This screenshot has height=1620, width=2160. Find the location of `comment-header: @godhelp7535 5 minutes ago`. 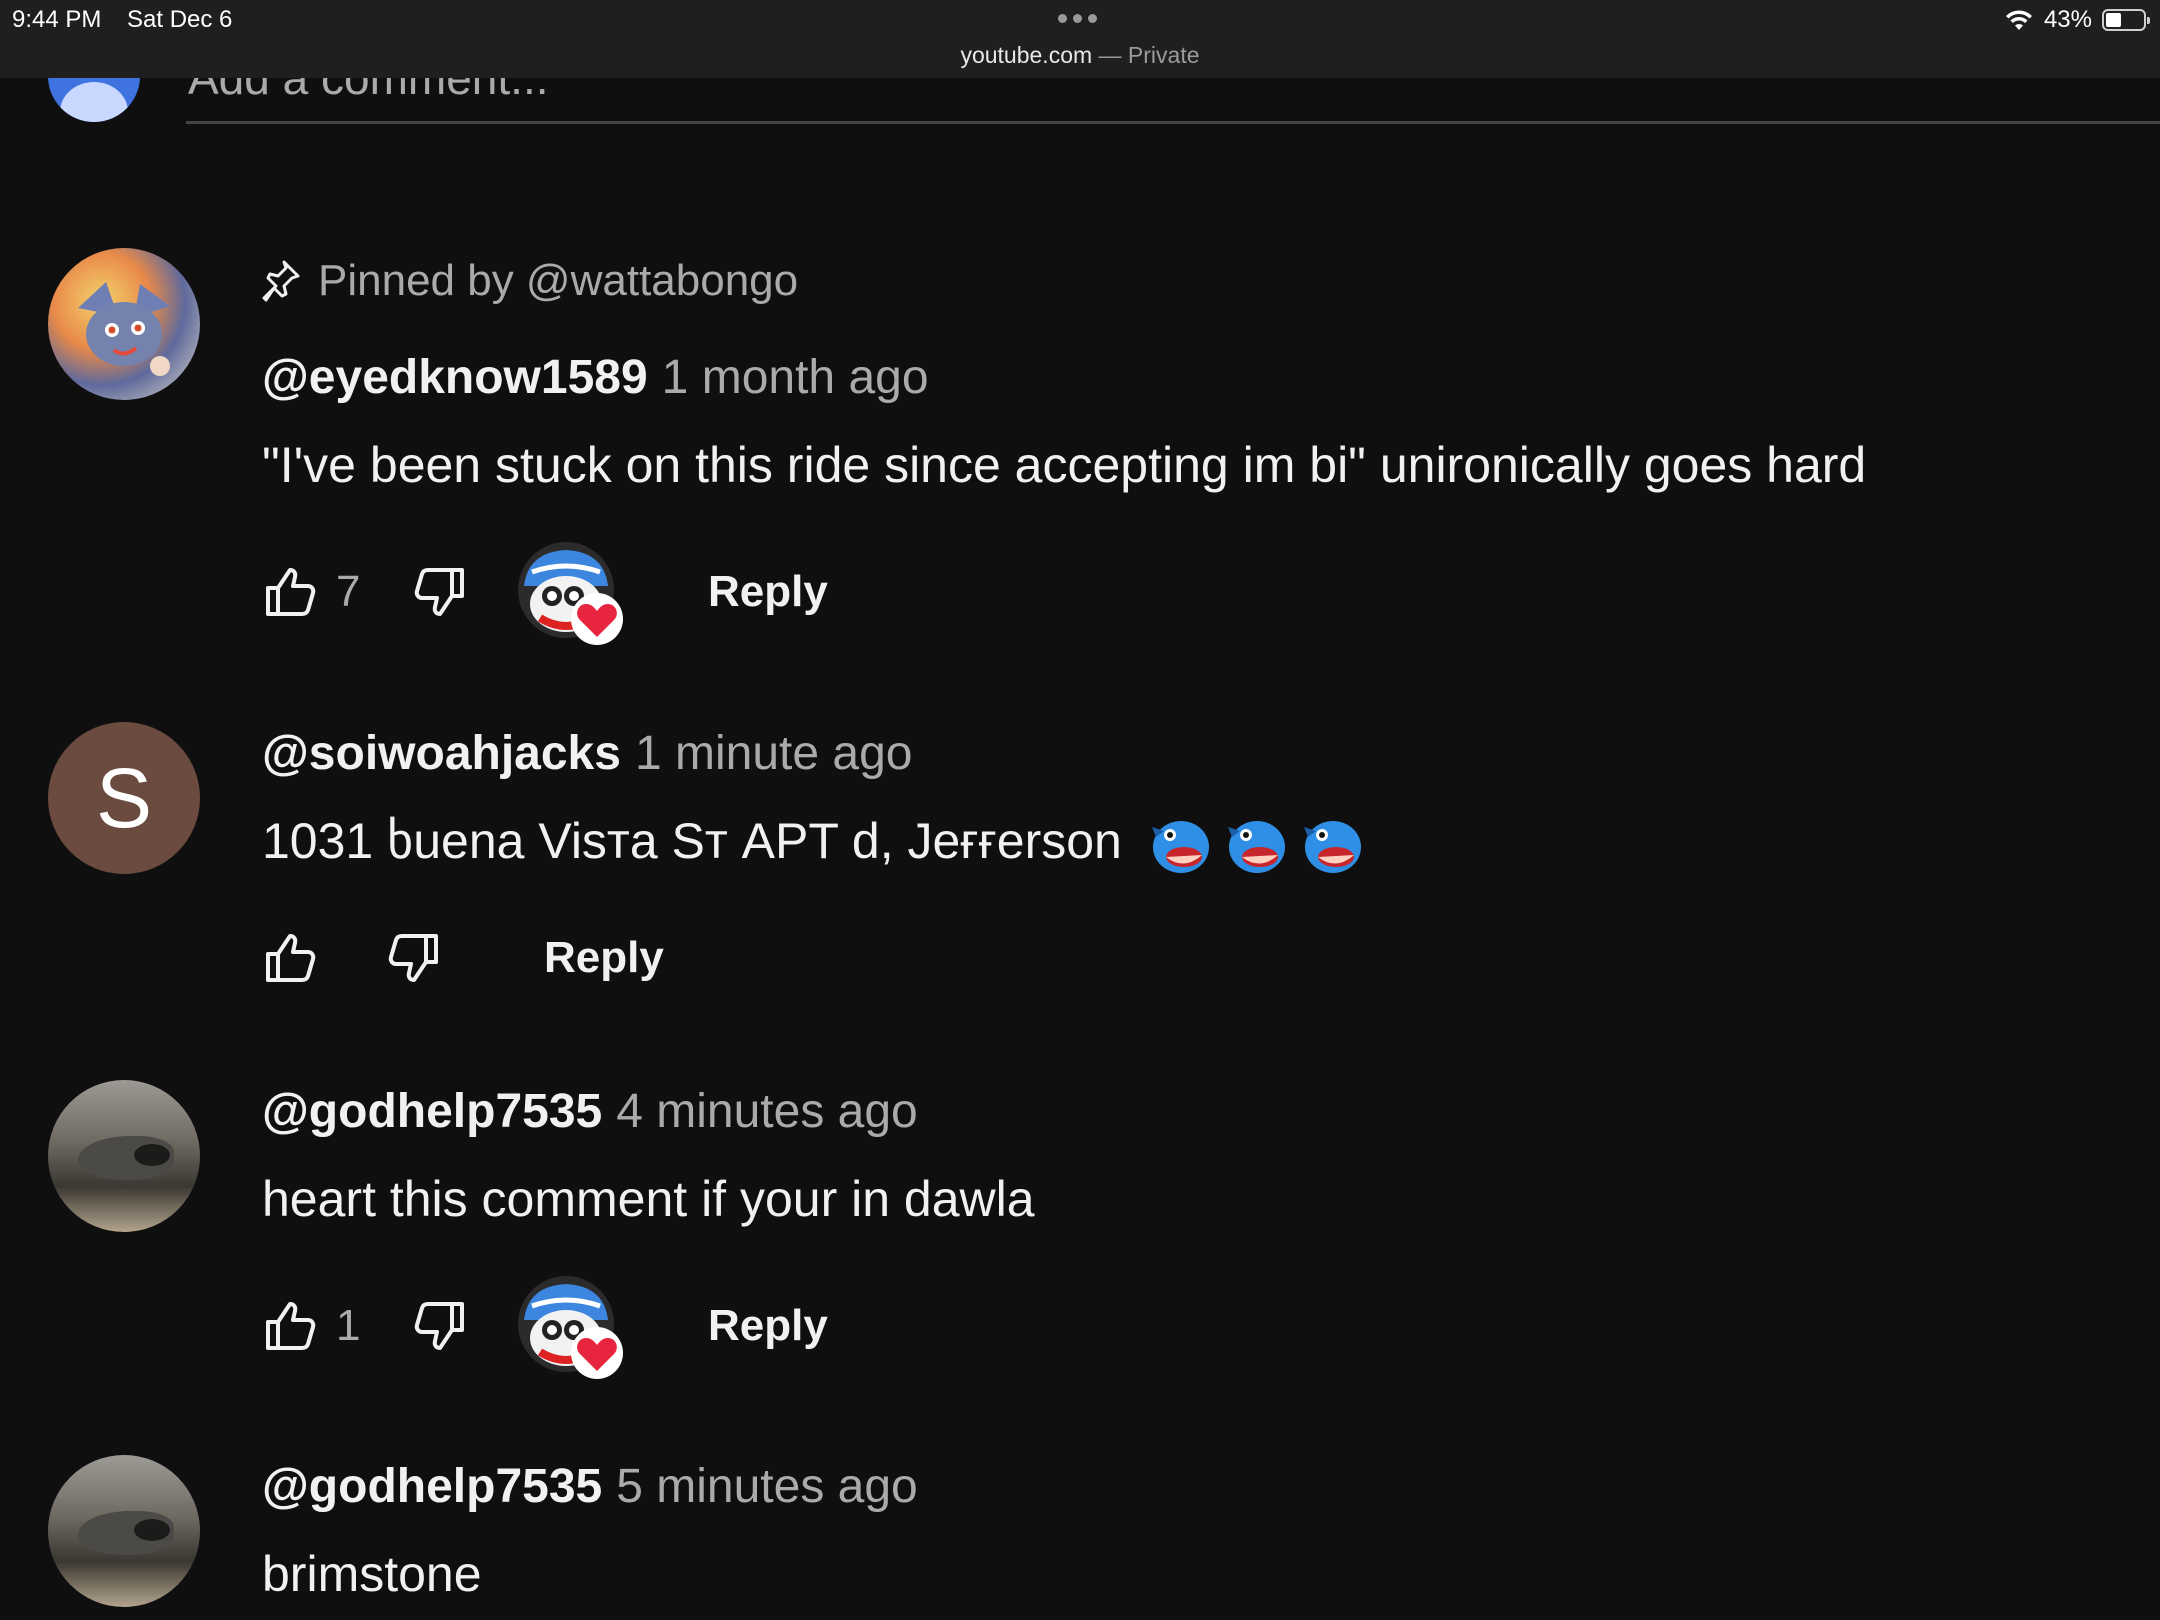

comment-header: @godhelp7535 5 minutes ago is located at coordinates (590, 1486).